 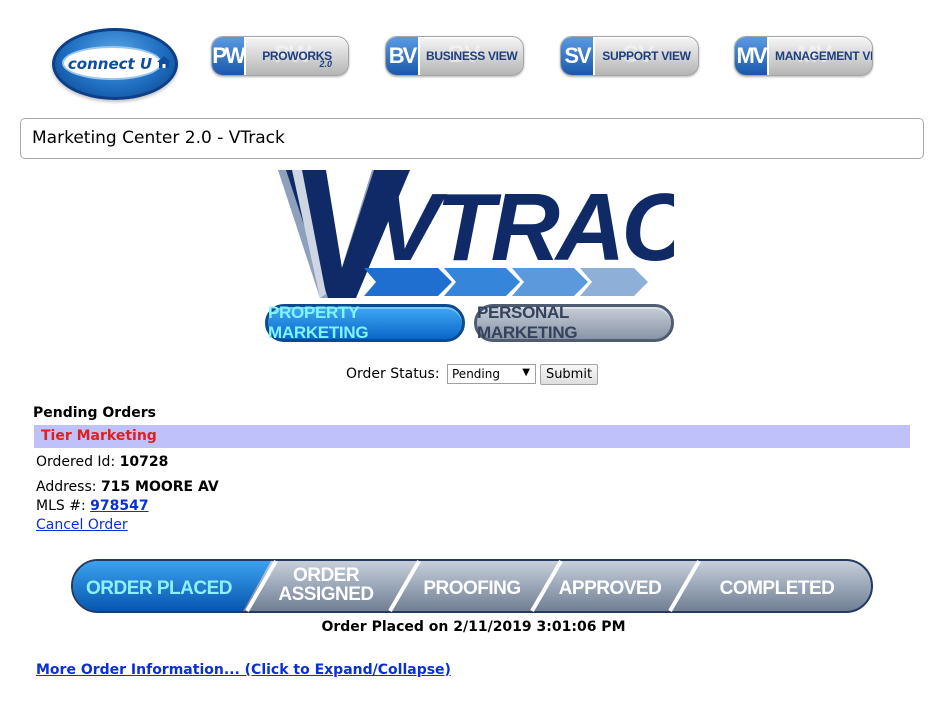 I want to click on management-view-button: MV MV MANAGEMENT VIEW, so click(x=803, y=56).